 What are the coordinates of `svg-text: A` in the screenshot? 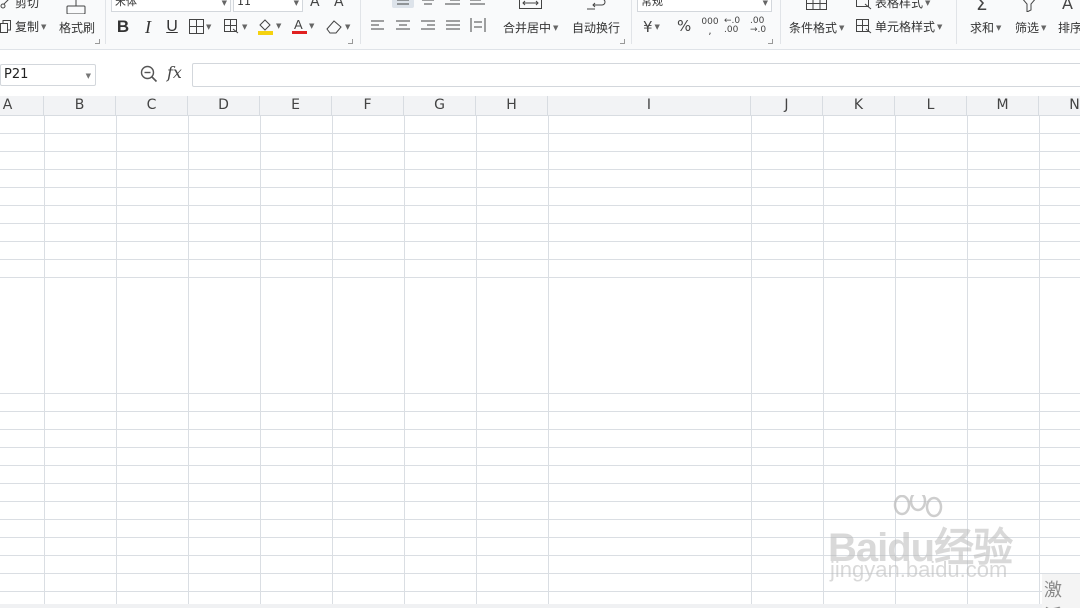 It's located at (298, 24).